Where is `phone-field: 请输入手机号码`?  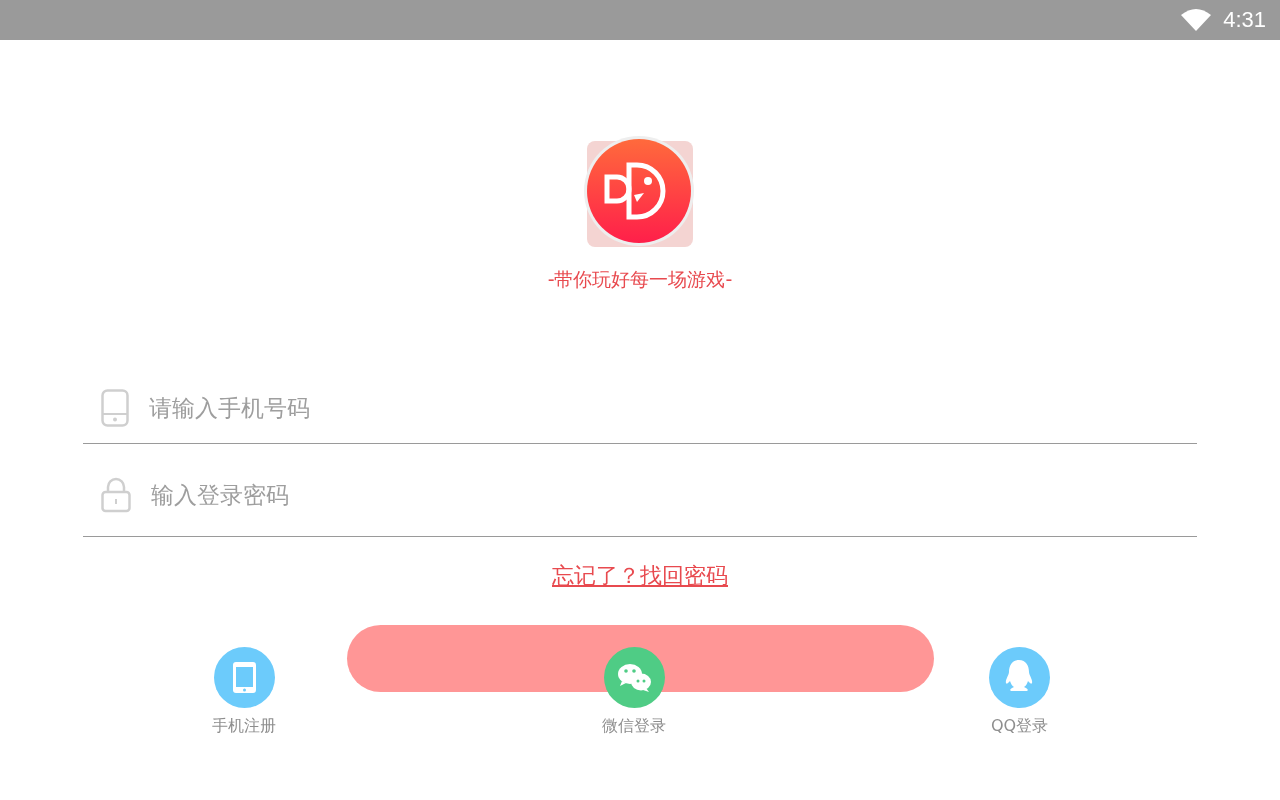
phone-field: 请输入手机号码 is located at coordinates (672, 408).